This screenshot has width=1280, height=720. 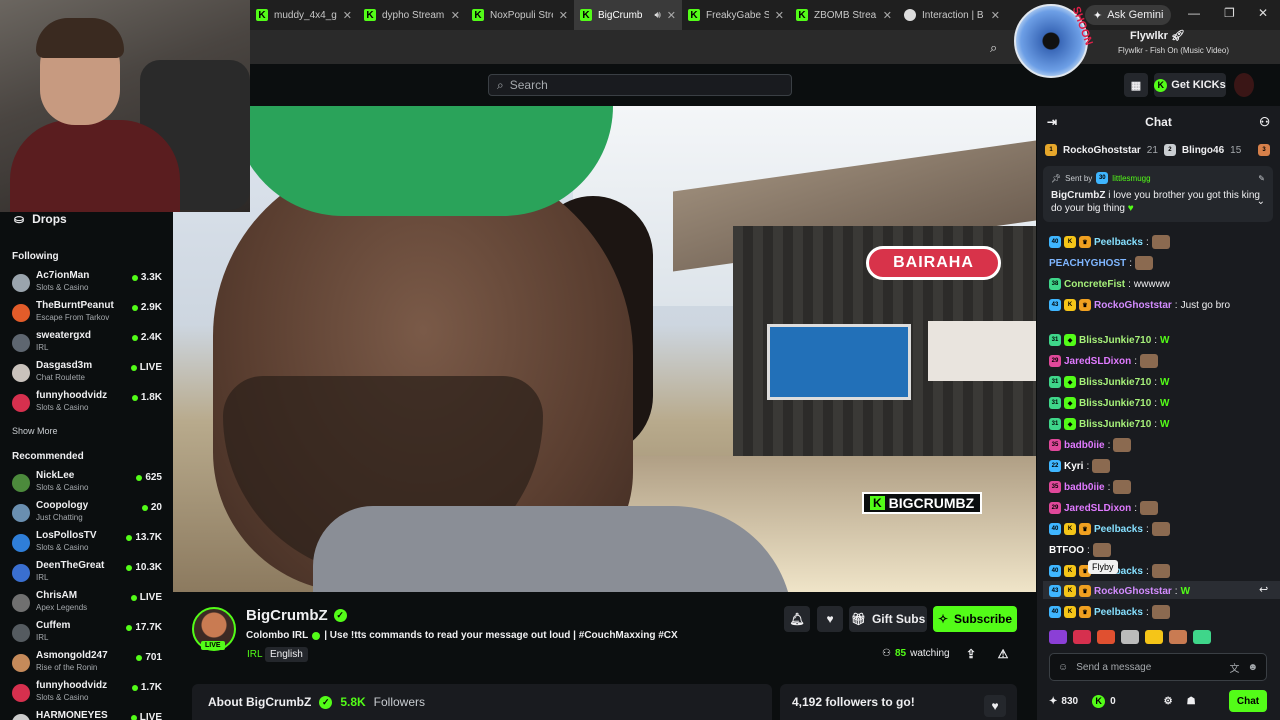 I want to click on leader-name: RockoGhoststar, so click(x=1102, y=150).